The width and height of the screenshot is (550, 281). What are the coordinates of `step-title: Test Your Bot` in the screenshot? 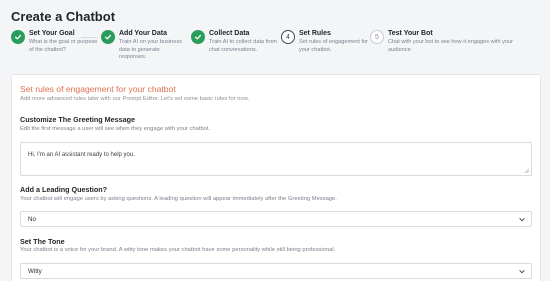 It's located at (410, 33).